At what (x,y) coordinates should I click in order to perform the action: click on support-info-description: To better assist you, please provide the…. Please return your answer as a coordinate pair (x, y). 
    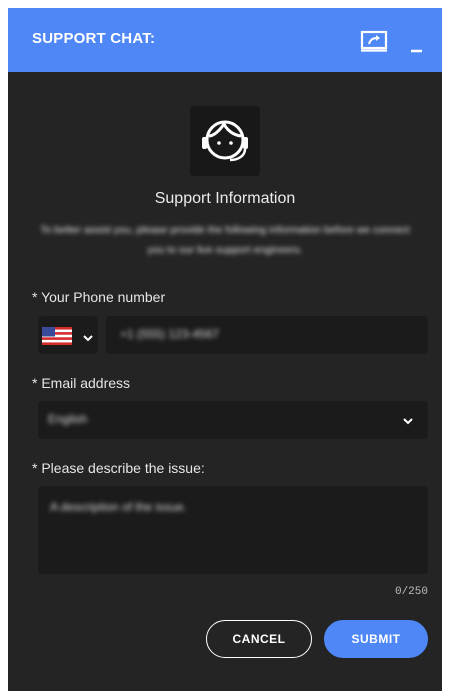
    Looking at the image, I should click on (225, 240).